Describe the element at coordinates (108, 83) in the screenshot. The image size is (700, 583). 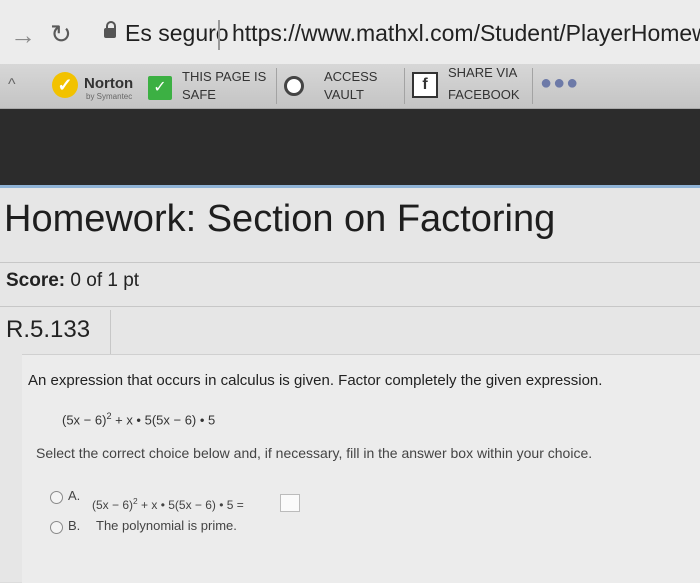
I see `norton-brand: Norton` at that location.